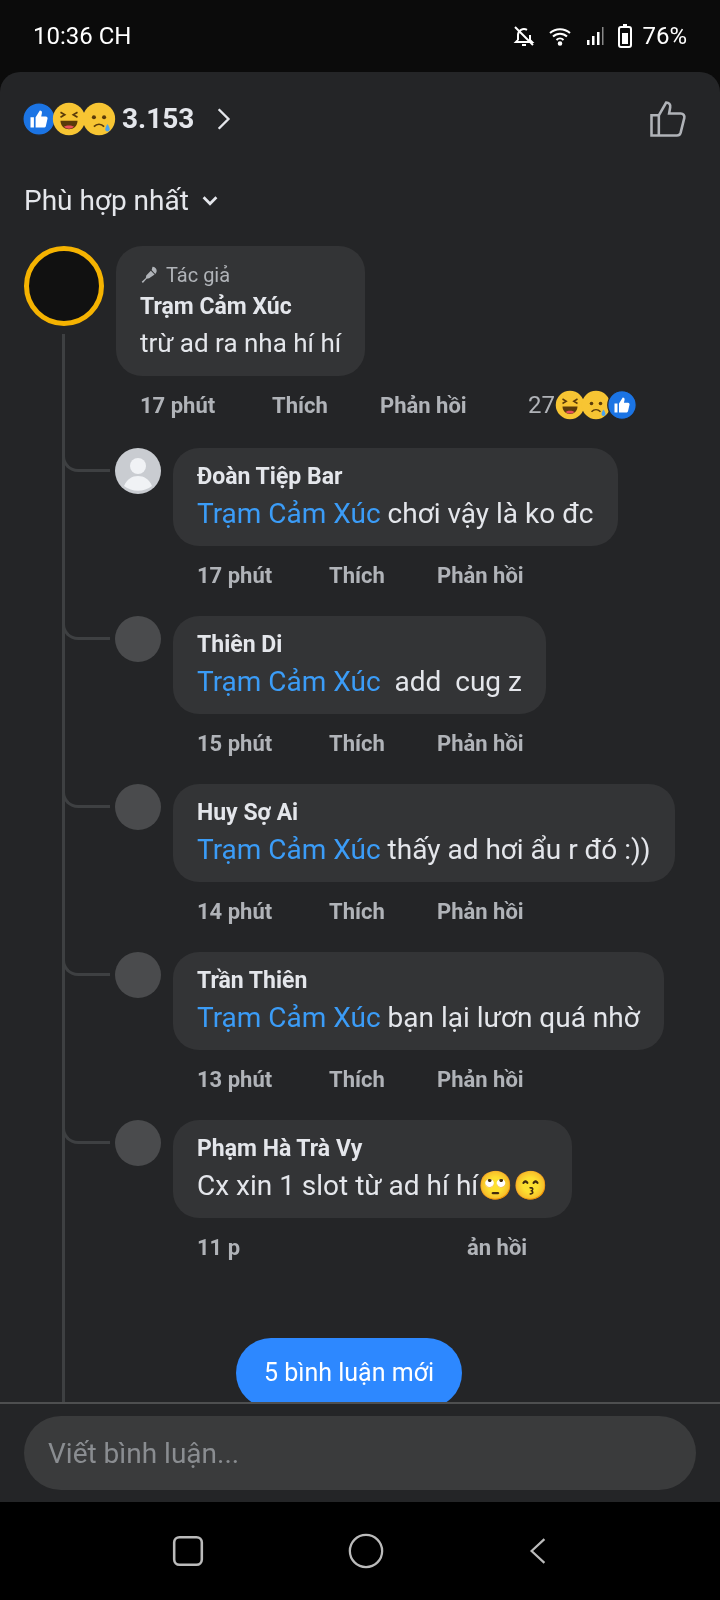 The height and width of the screenshot is (1600, 720). What do you see at coordinates (82, 36) in the screenshot?
I see `status-time: 10:36 CH` at bounding box center [82, 36].